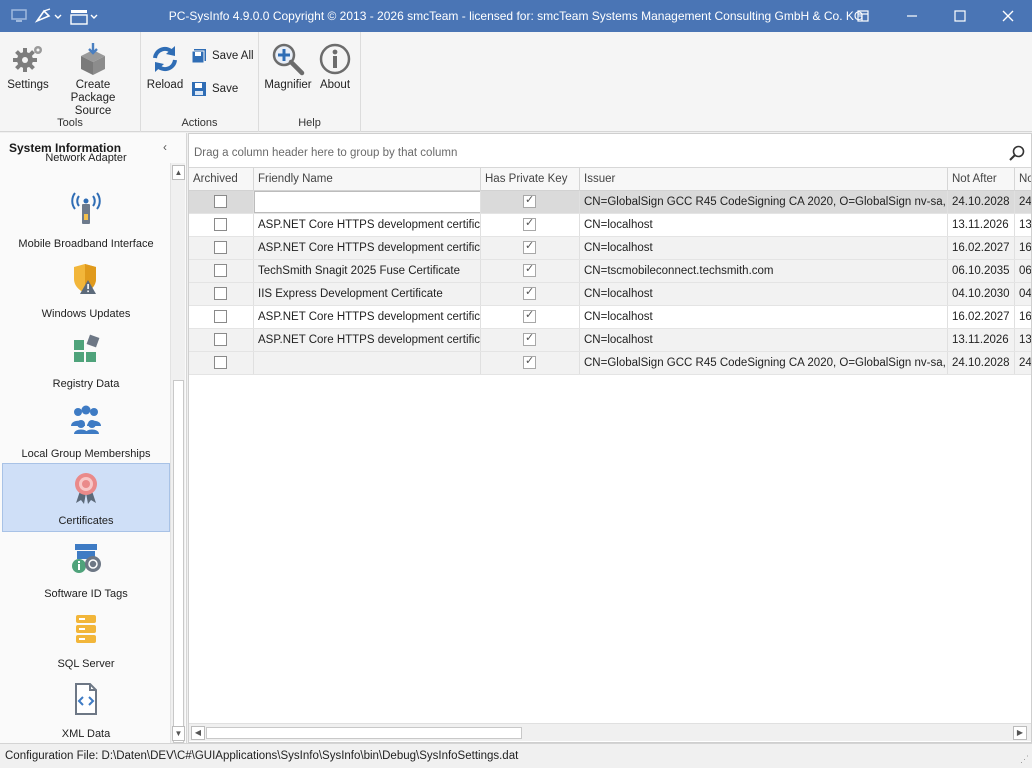 This screenshot has width=1032, height=768. Describe the element at coordinates (165, 67) in the screenshot. I see `reload-button: Reload` at that location.